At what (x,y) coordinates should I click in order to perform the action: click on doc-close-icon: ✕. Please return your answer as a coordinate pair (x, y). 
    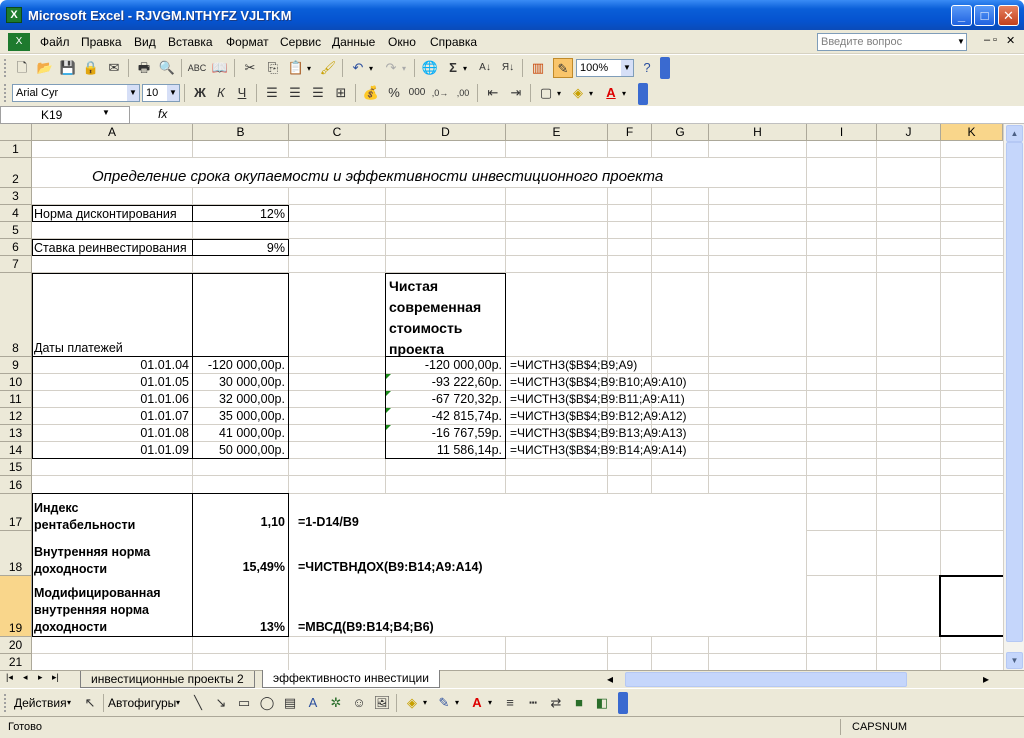
    Looking at the image, I should click on (1010, 40).